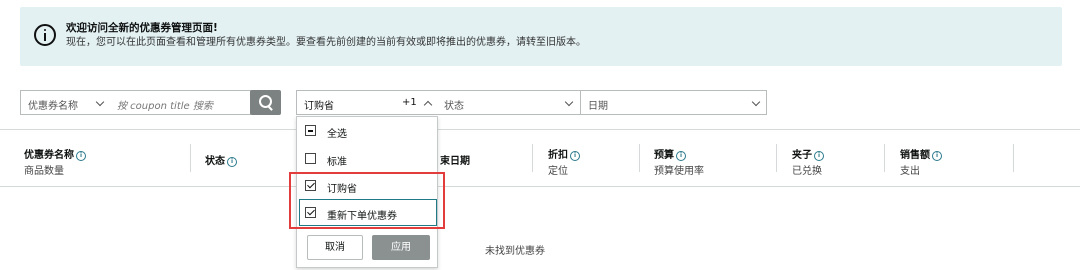 The width and height of the screenshot is (1080, 270). I want to click on column-title: 状态, so click(215, 161).